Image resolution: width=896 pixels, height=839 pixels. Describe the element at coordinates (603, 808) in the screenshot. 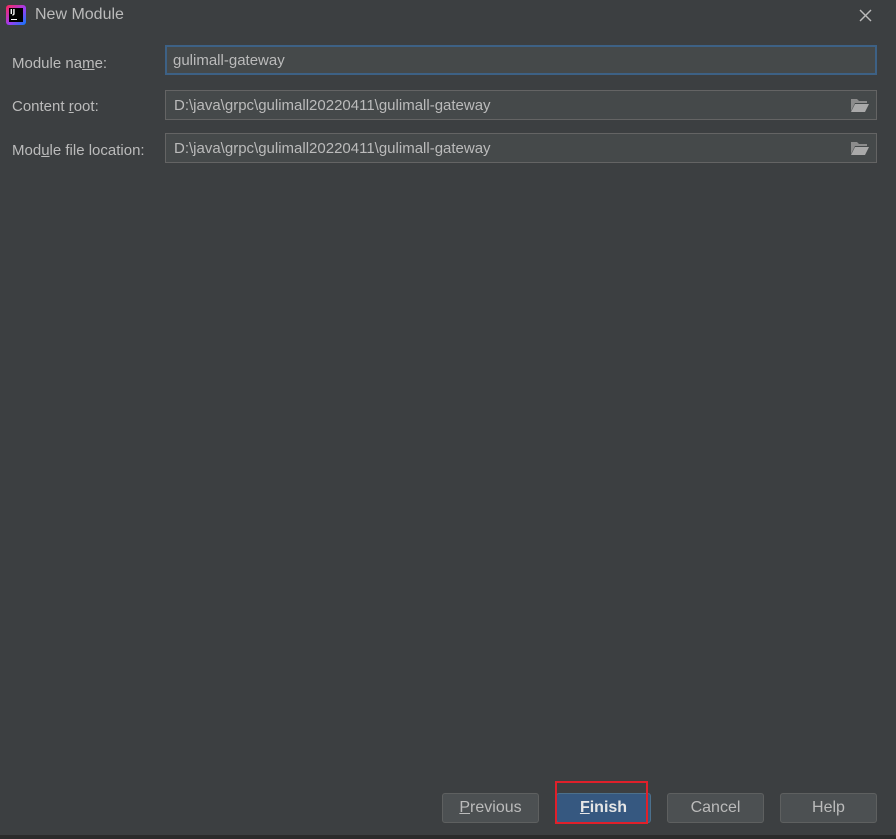

I see `finish-button: Finish` at that location.